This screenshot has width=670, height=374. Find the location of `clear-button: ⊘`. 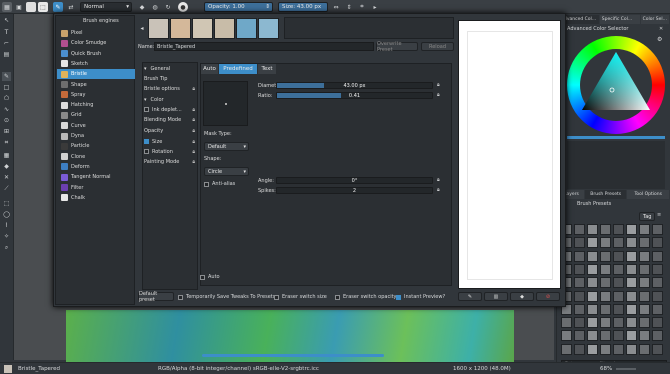

clear-button: ⊘ is located at coordinates (548, 296).